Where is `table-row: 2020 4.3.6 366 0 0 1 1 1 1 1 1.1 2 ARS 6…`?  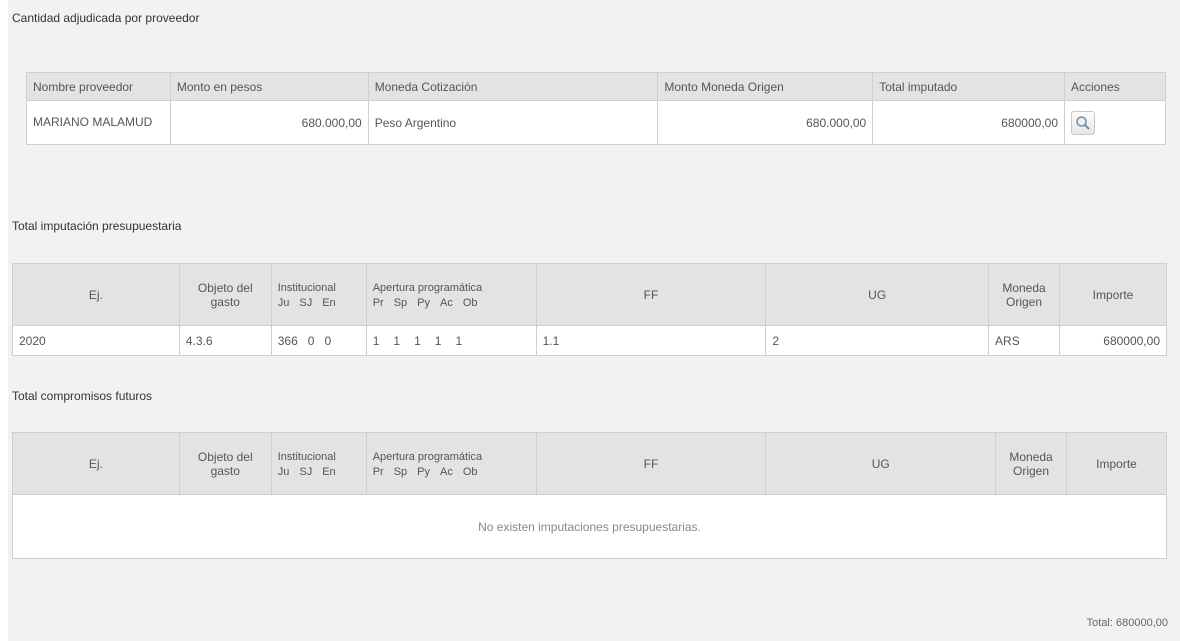 table-row: 2020 4.3.6 366 0 0 1 1 1 1 1 1.1 2 ARS 6… is located at coordinates (589, 340).